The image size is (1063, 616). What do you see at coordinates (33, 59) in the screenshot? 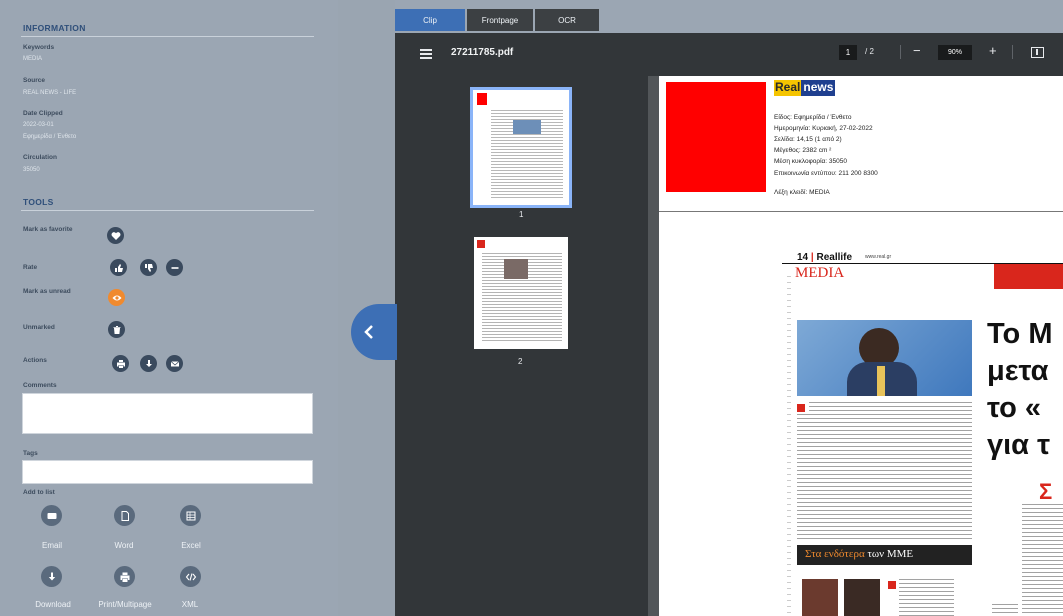
I see `keywords-value: MEDIA` at bounding box center [33, 59].